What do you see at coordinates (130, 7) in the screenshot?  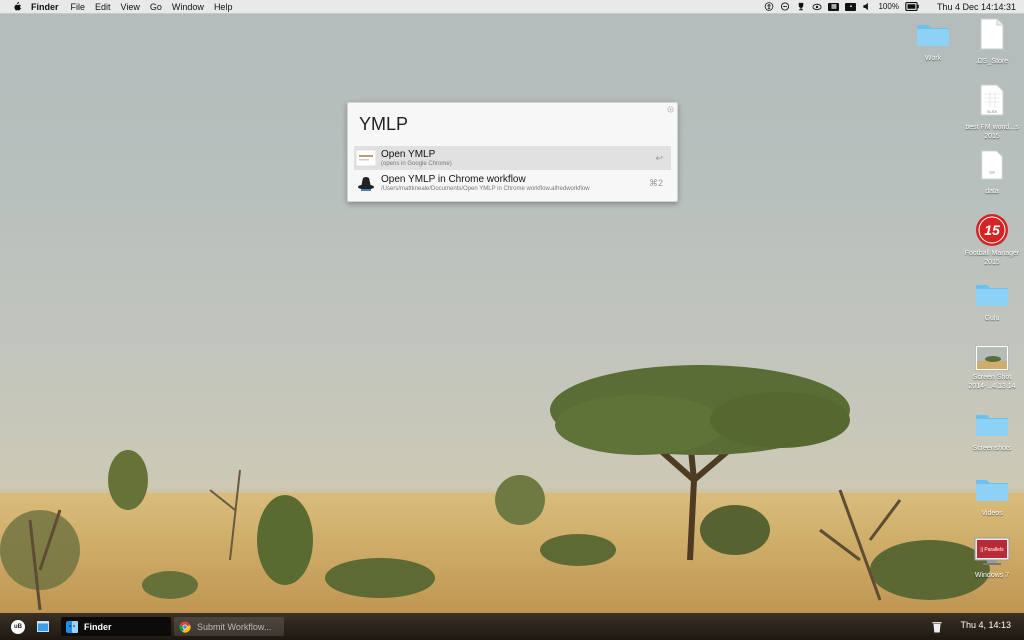 I see `menu-view: View` at bounding box center [130, 7].